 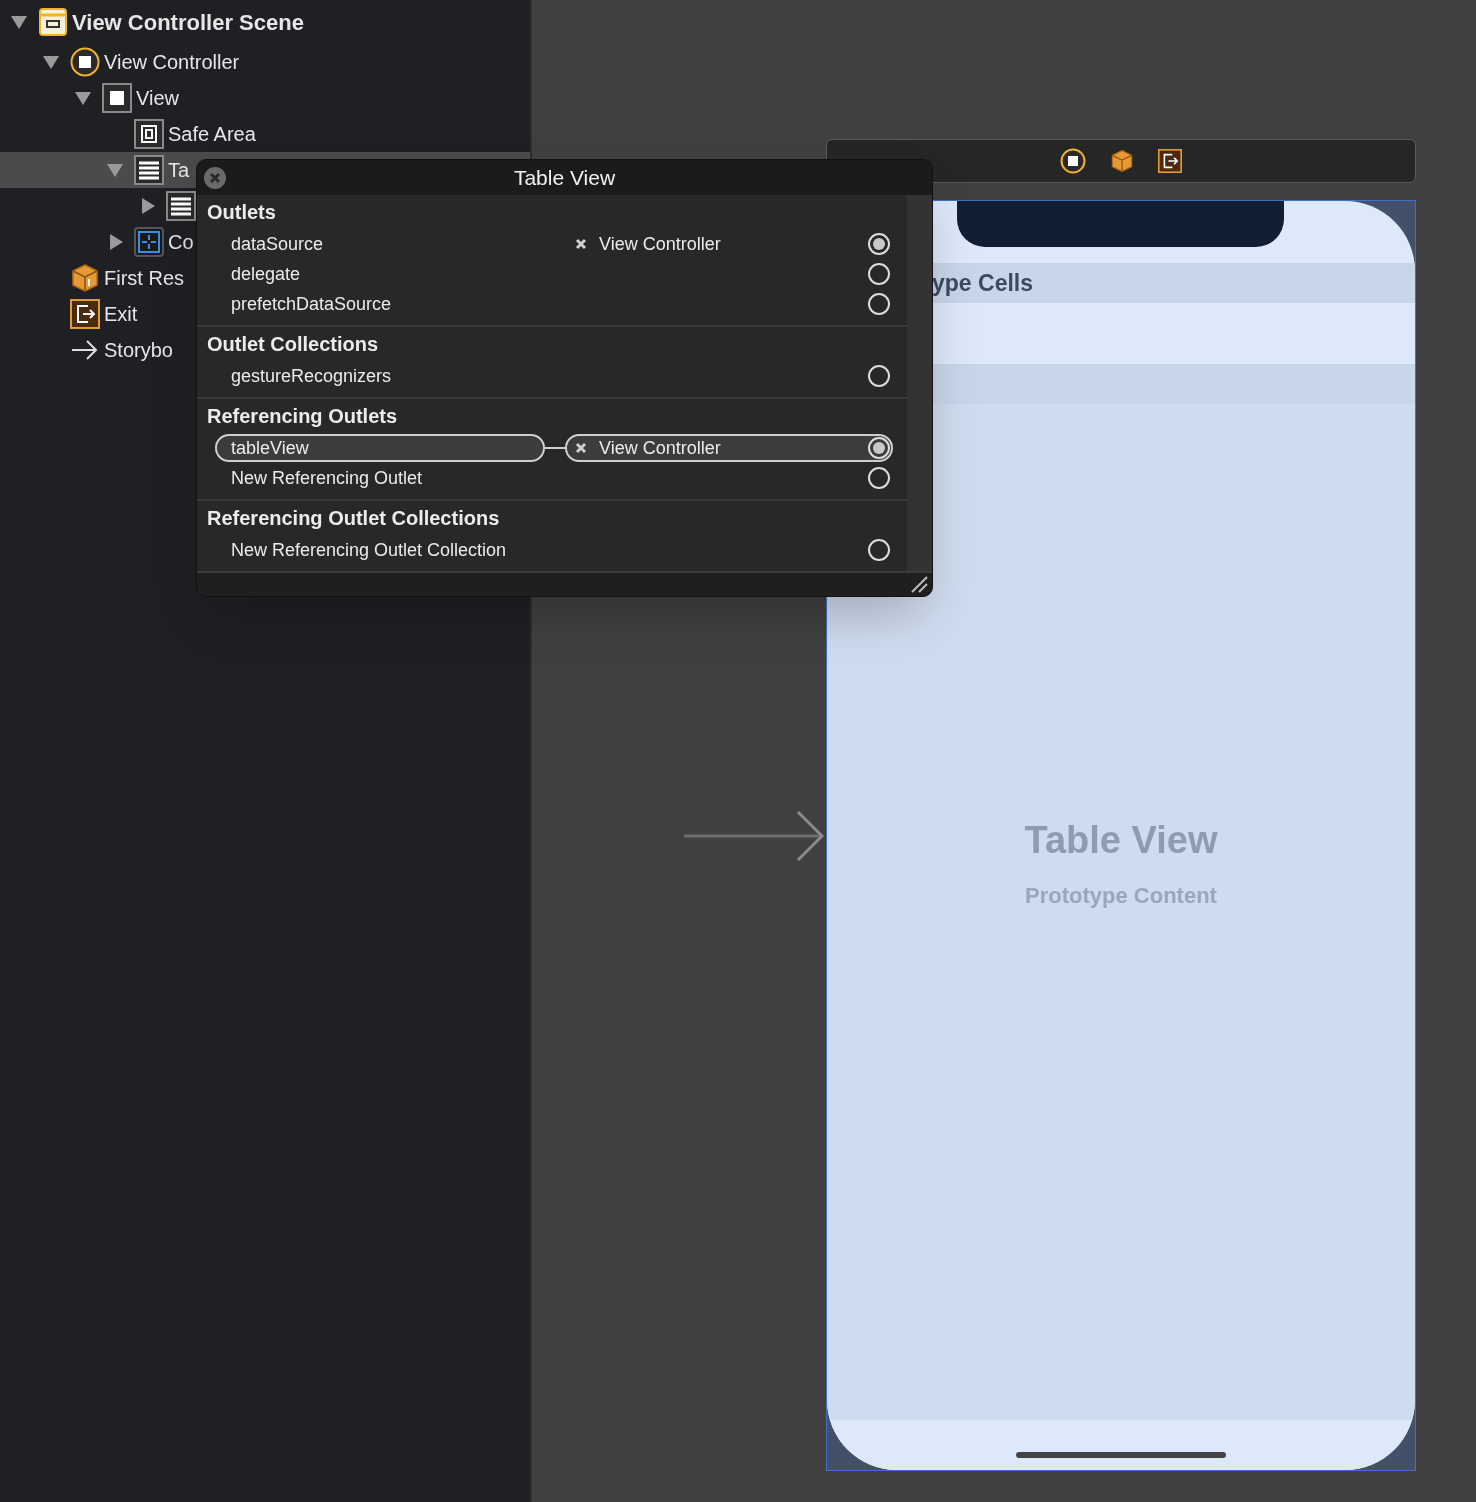 I want to click on section-header-title: ype Cells, so click(x=982, y=283).